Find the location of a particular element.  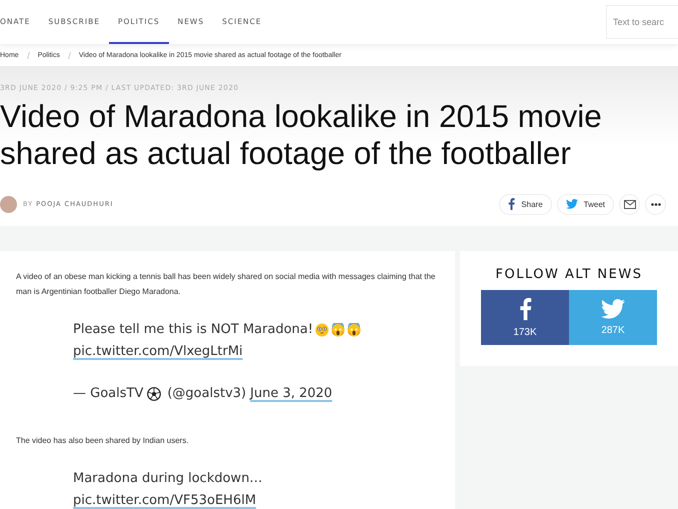

tweet-link: pic.twitter.com/VF53oEH6lM is located at coordinates (164, 499).